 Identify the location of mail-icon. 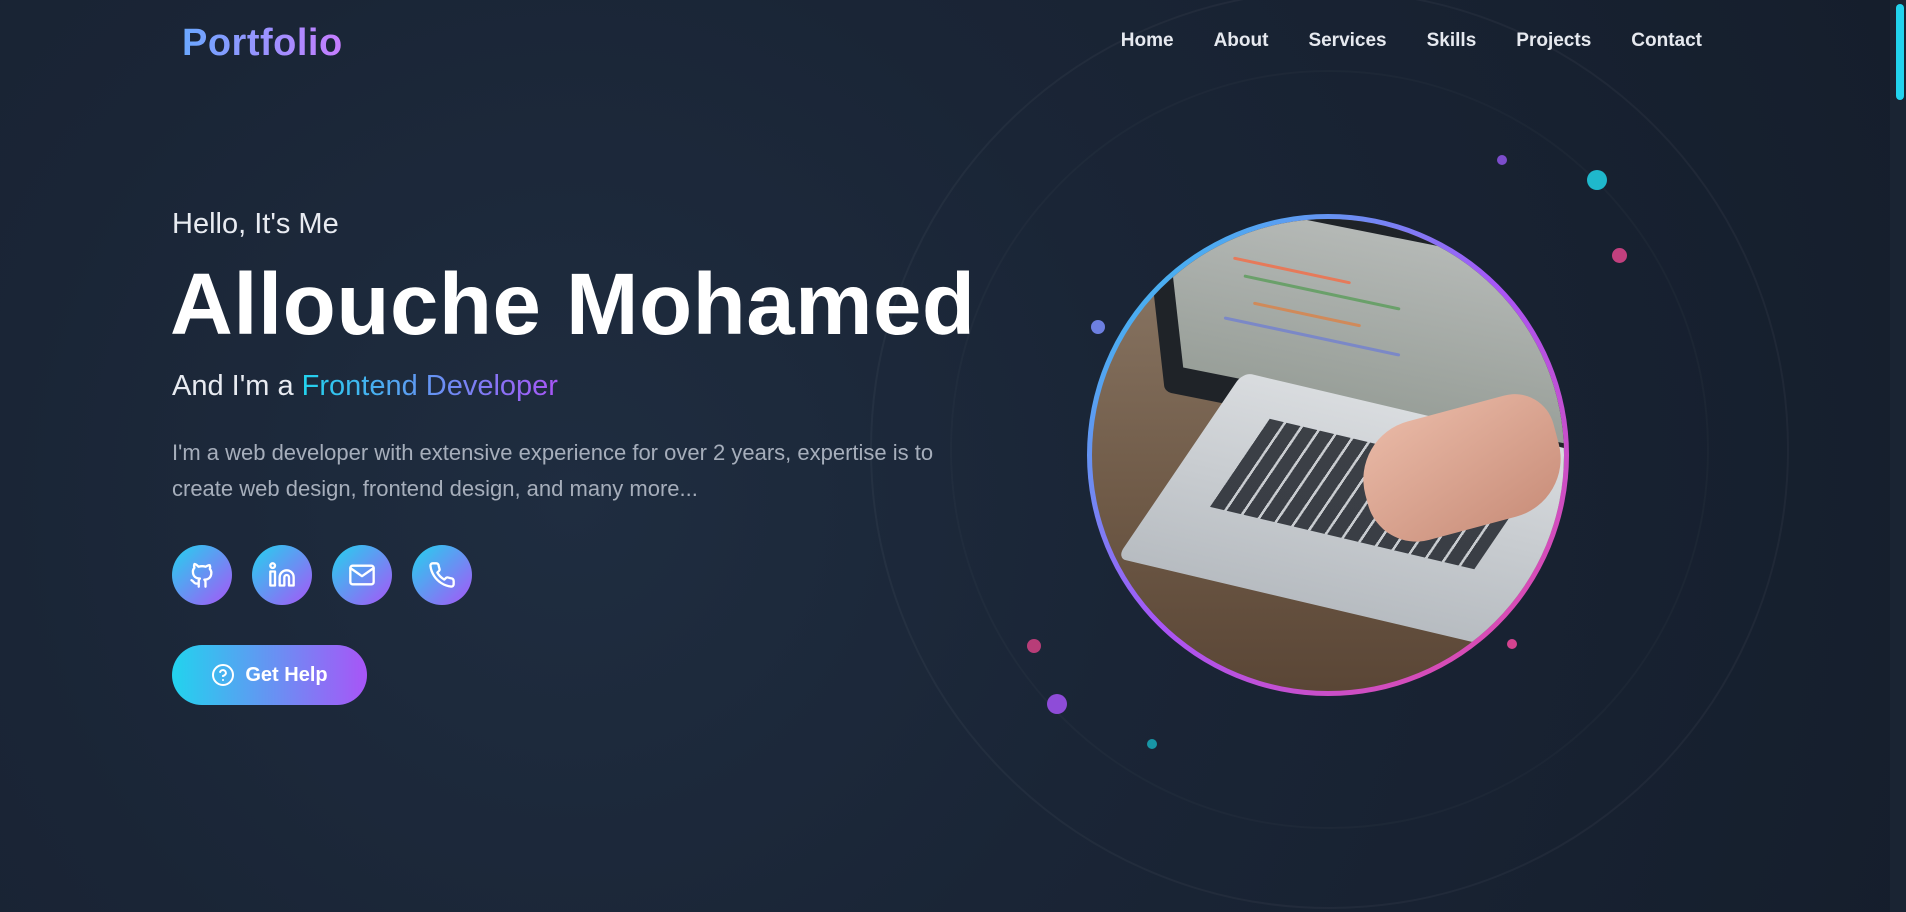
(362, 575).